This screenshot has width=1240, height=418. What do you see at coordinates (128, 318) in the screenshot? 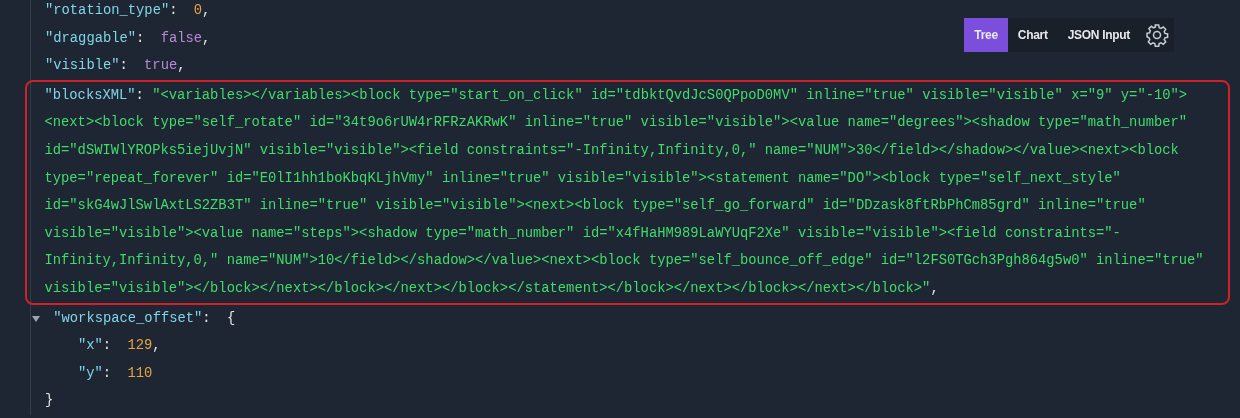
I see `json-key: "workspace_offset"` at bounding box center [128, 318].